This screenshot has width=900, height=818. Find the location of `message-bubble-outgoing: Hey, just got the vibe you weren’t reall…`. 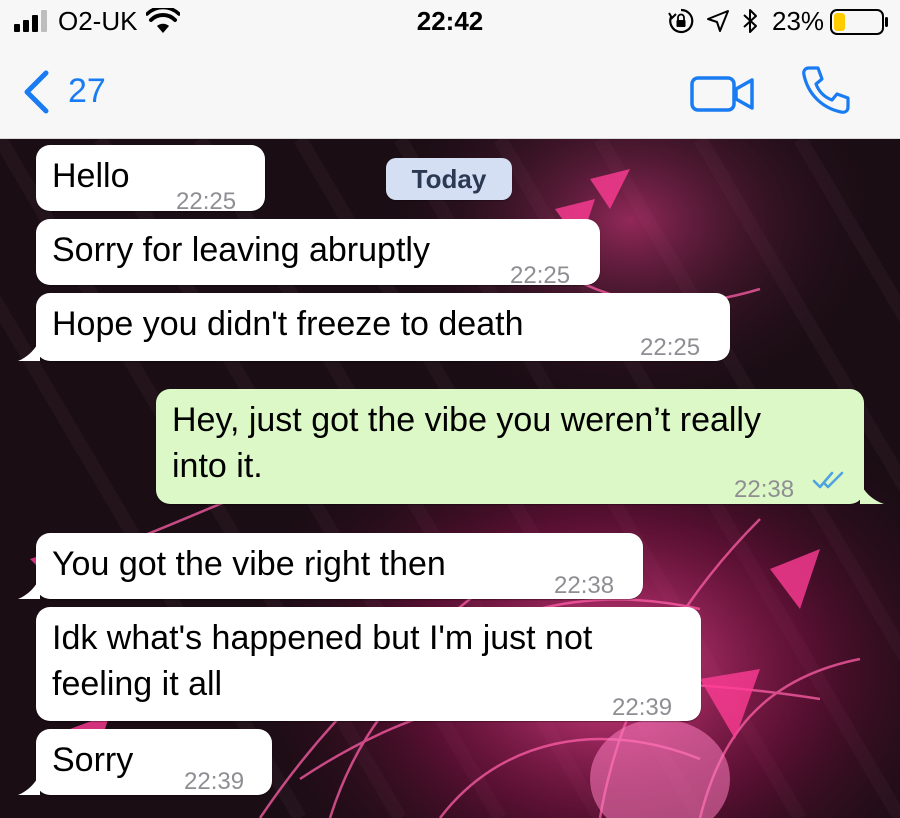

message-bubble-outgoing: Hey, just got the vibe you weren’t reall… is located at coordinates (520, 446).